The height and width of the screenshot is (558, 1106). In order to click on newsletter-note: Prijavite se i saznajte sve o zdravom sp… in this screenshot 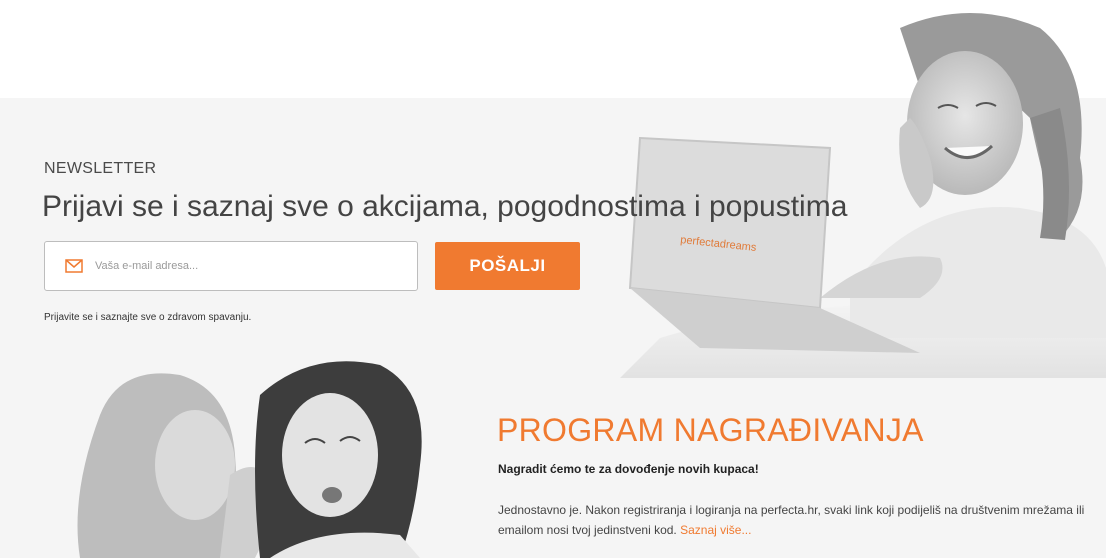, I will do `click(148, 317)`.